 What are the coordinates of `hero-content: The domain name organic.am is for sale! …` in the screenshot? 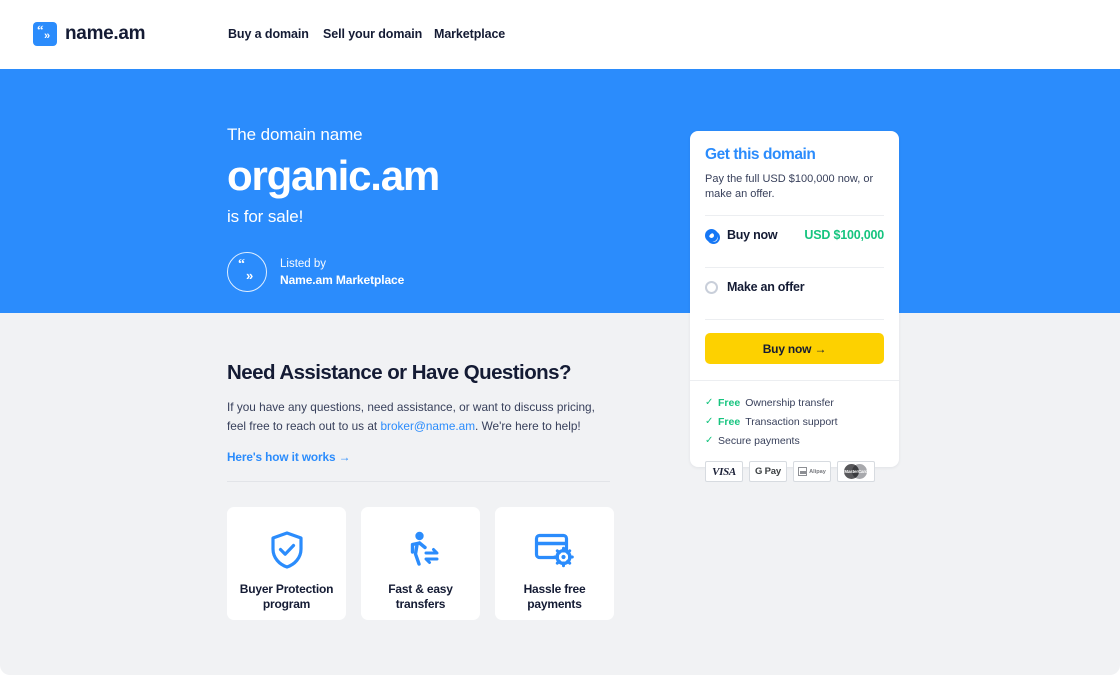 It's located at (442, 208).